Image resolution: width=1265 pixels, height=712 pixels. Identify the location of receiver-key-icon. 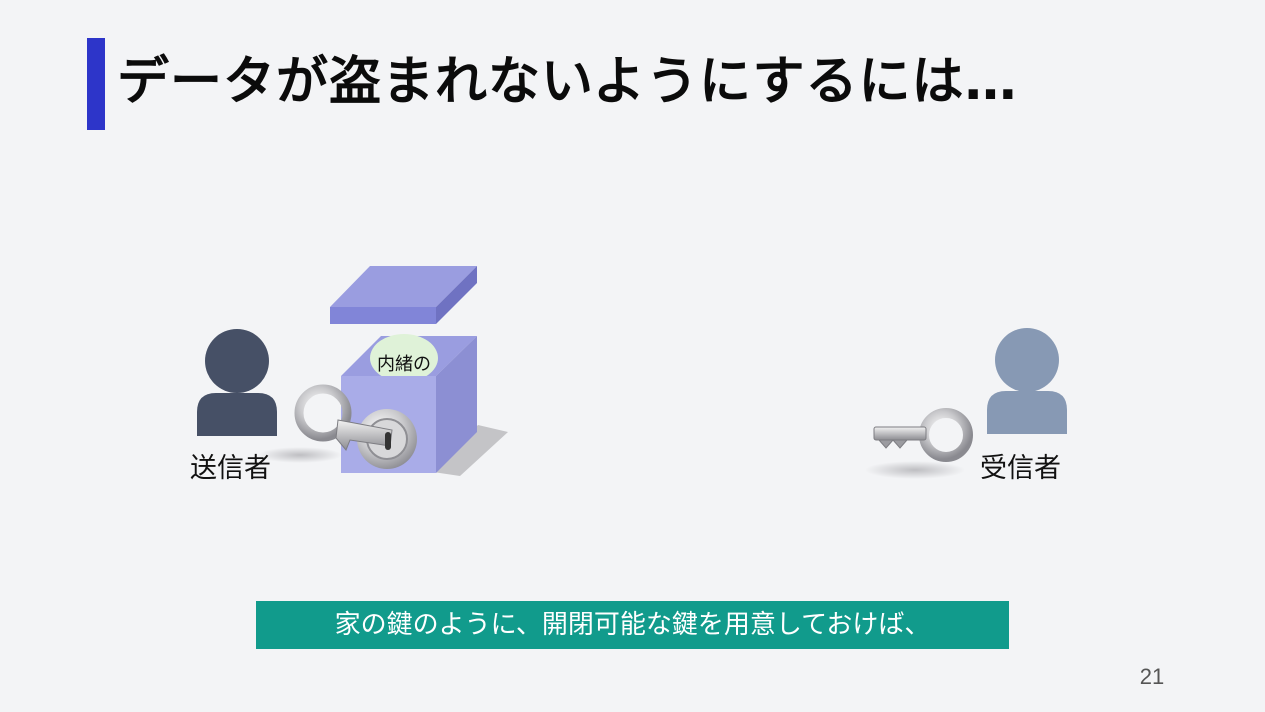
(919, 443).